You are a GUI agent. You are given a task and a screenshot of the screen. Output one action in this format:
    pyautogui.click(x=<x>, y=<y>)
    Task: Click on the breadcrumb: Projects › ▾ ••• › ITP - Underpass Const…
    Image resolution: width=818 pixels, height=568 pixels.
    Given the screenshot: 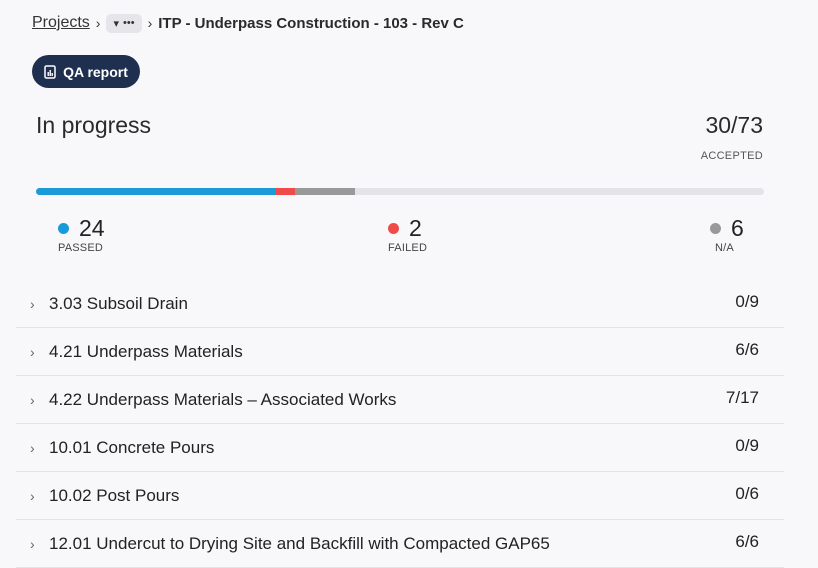 What is the action you would take?
    pyautogui.click(x=248, y=23)
    